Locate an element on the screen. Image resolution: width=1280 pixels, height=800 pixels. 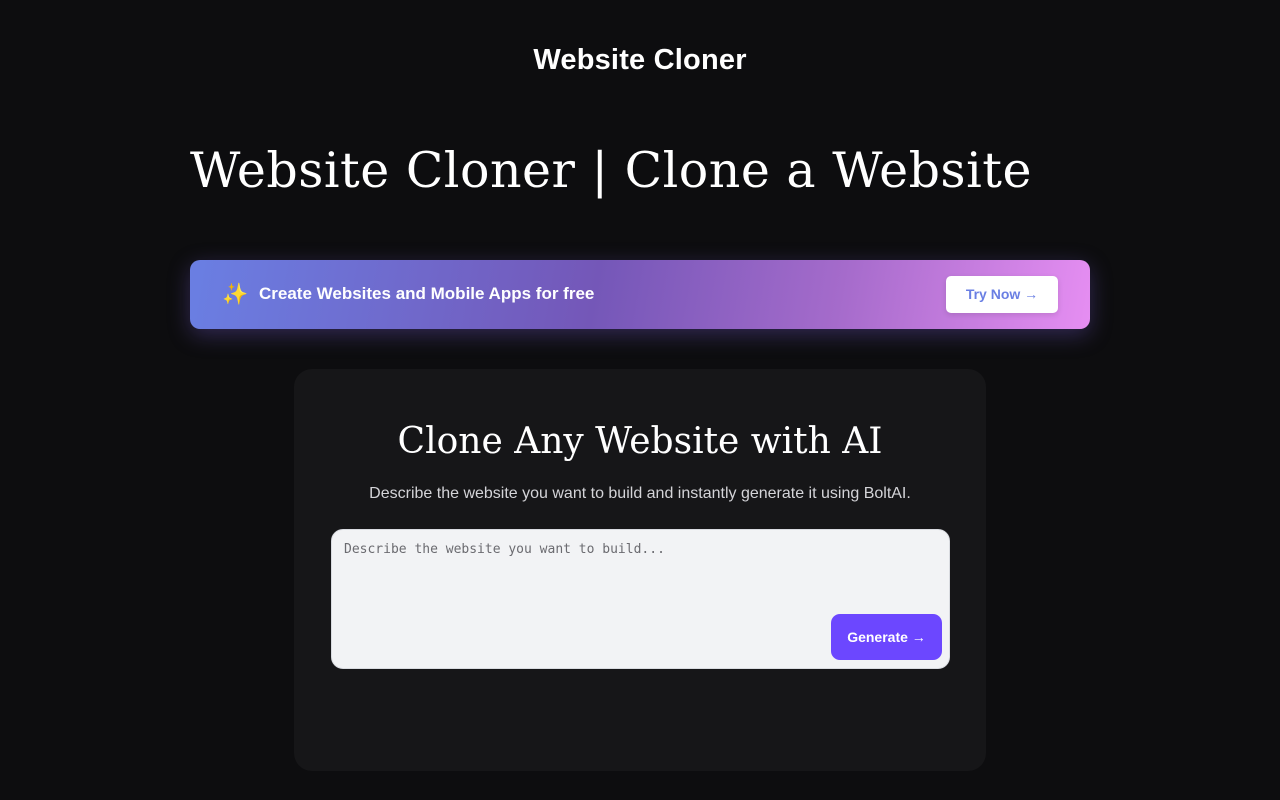
card-title: Clone Any Website with AI is located at coordinates (640, 441).